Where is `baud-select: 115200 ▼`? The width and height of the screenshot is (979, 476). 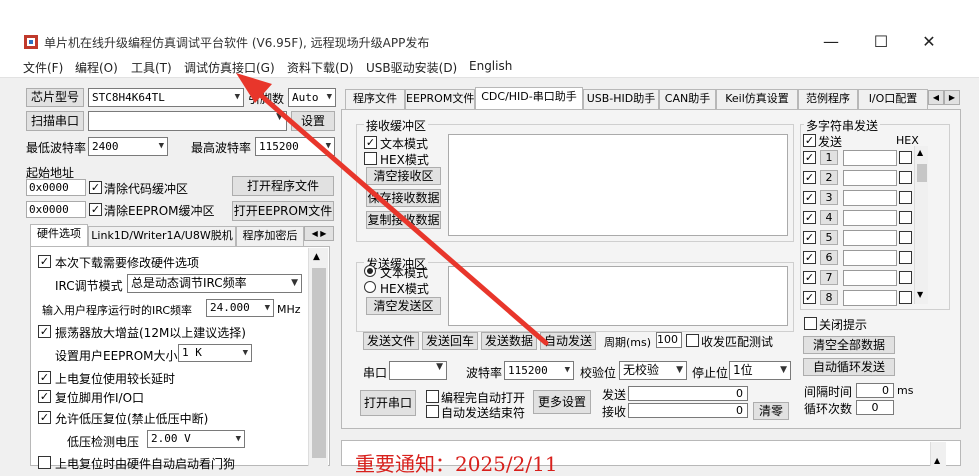
baud-select: 115200 ▼ is located at coordinates (539, 370).